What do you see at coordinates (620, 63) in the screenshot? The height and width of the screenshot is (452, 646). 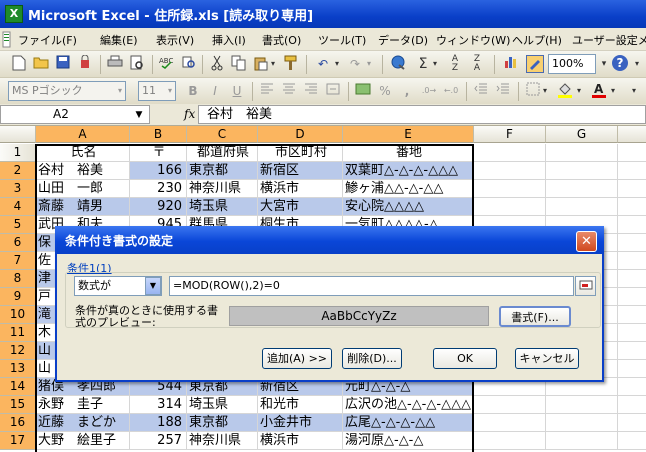 I see `help-icon: ?` at bounding box center [620, 63].